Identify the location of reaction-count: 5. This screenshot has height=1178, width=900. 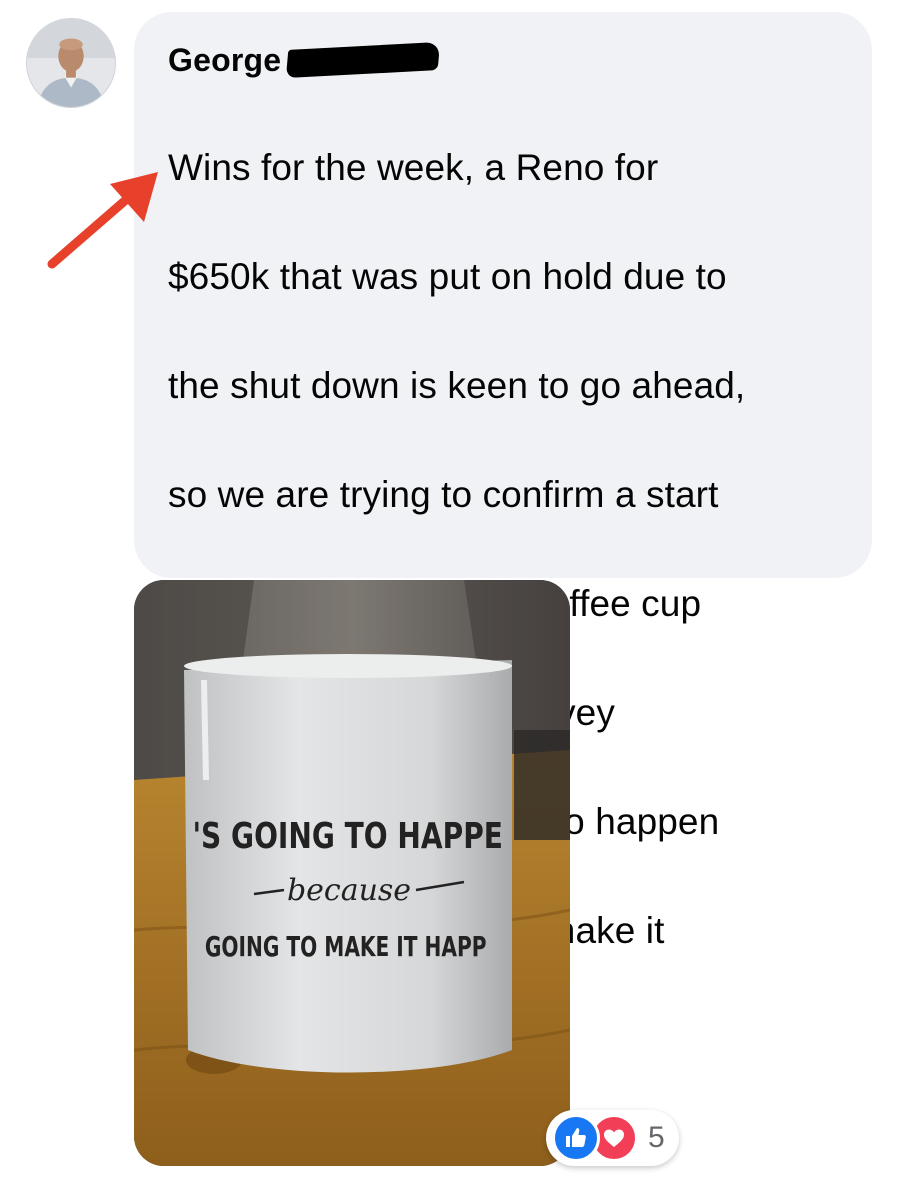
(656, 1137).